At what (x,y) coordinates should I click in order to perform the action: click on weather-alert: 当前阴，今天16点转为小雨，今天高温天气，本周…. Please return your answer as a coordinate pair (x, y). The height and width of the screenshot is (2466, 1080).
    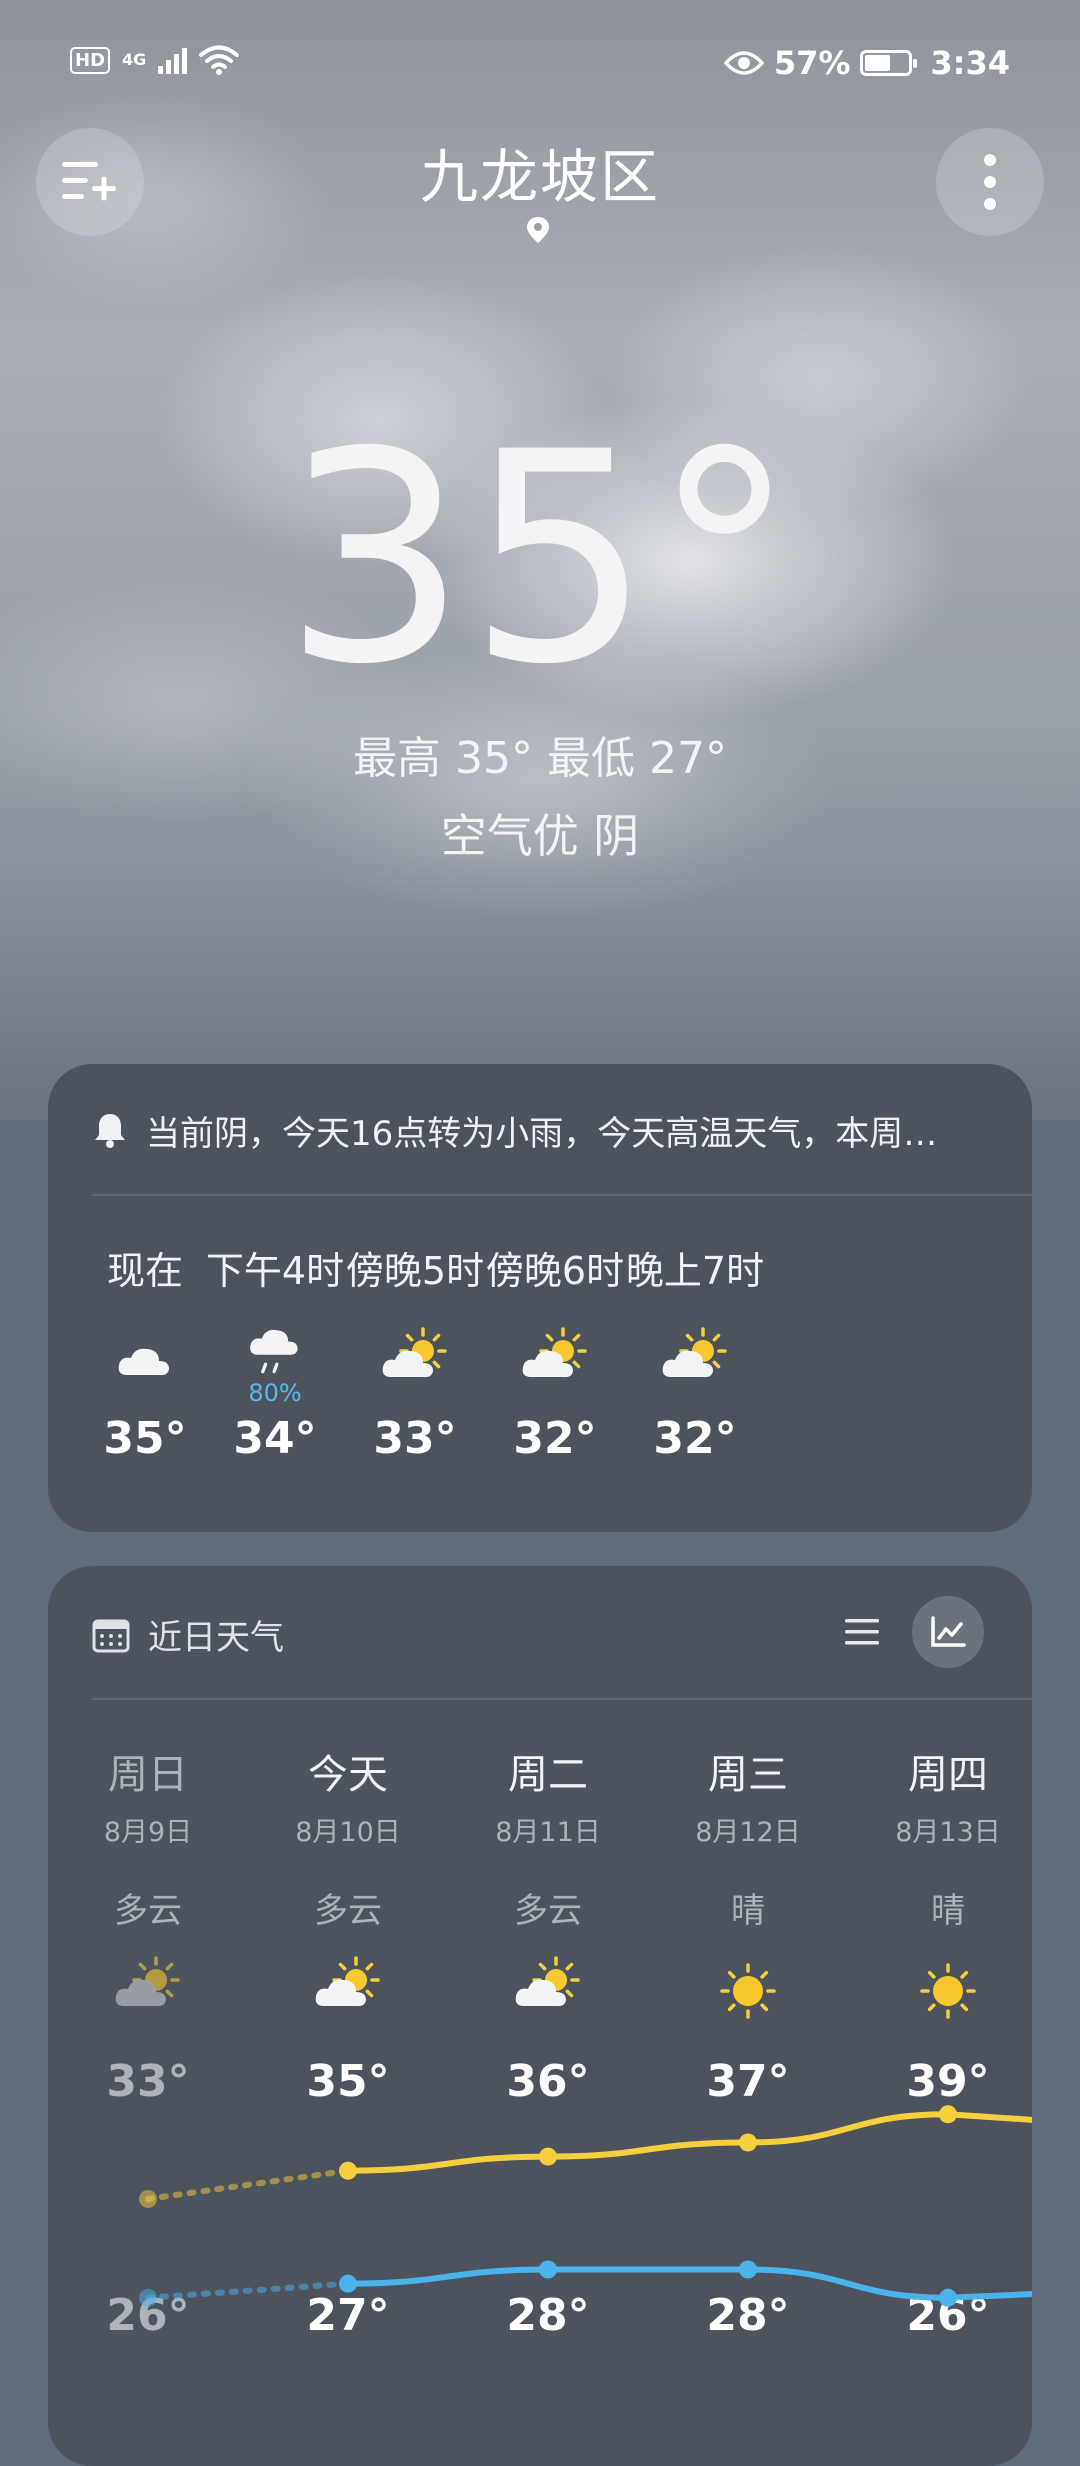
    Looking at the image, I should click on (540, 1130).